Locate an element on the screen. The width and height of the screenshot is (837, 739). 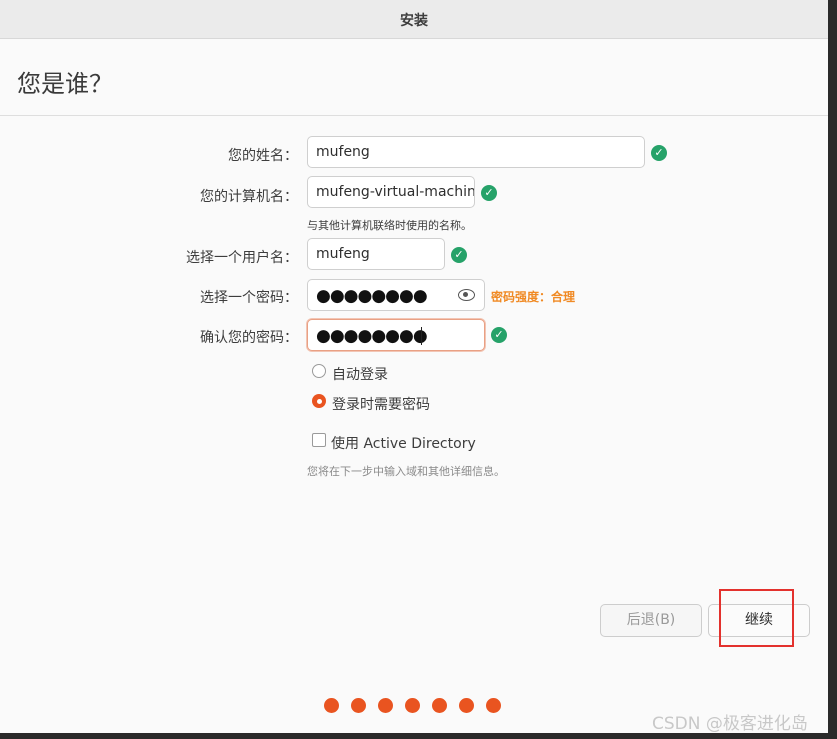
require-password-label: 登录时需要密码 is located at coordinates (381, 404).